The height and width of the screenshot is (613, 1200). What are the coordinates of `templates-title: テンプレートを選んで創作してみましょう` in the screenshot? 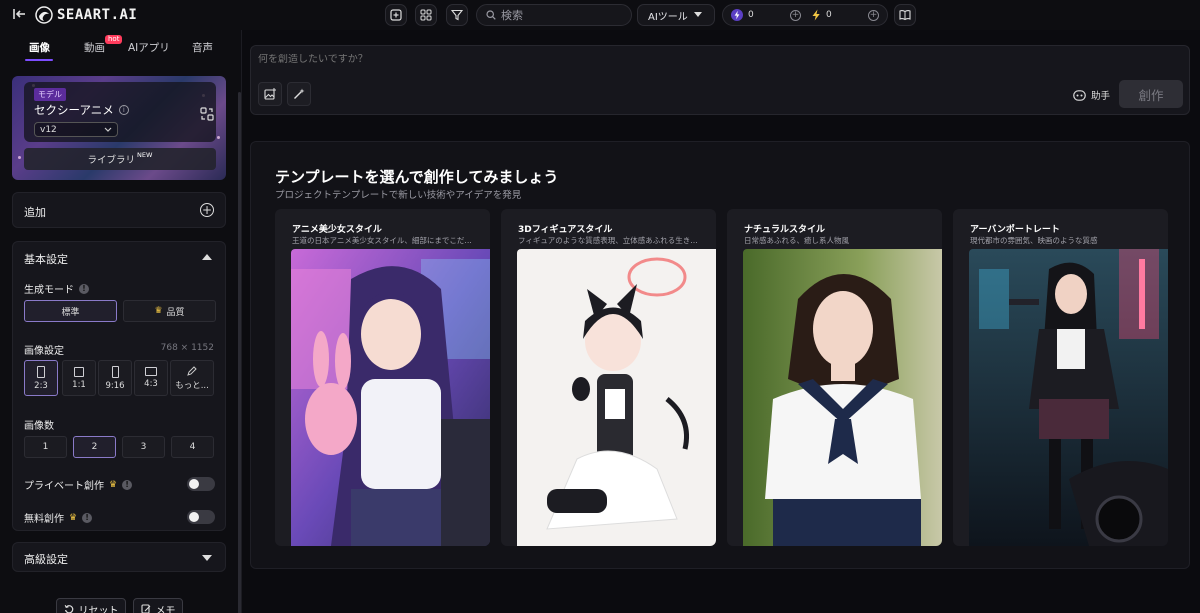 It's located at (417, 177).